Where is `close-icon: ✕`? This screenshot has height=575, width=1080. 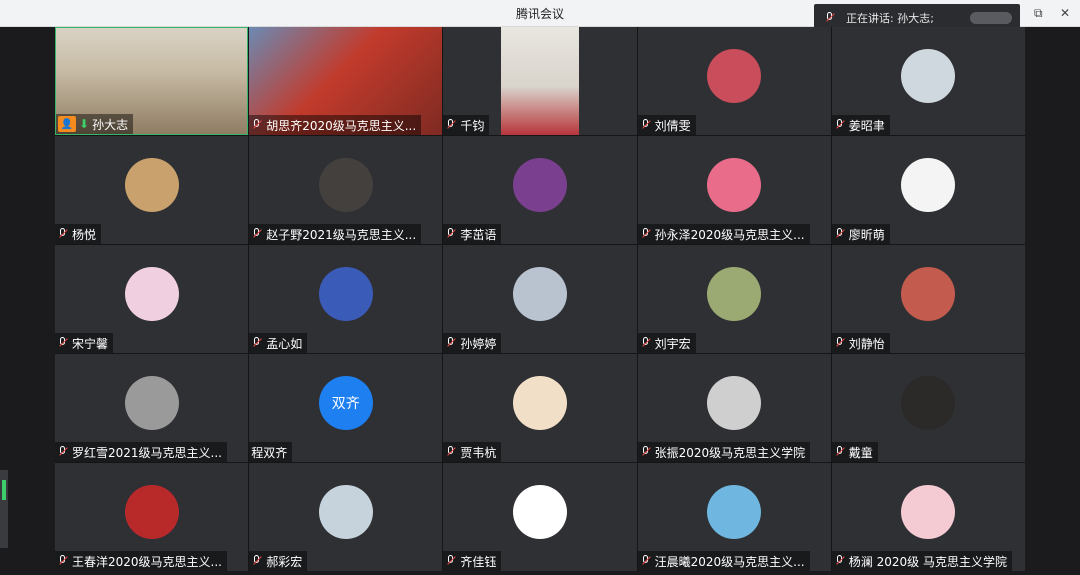 close-icon: ✕ is located at coordinates (1065, 13).